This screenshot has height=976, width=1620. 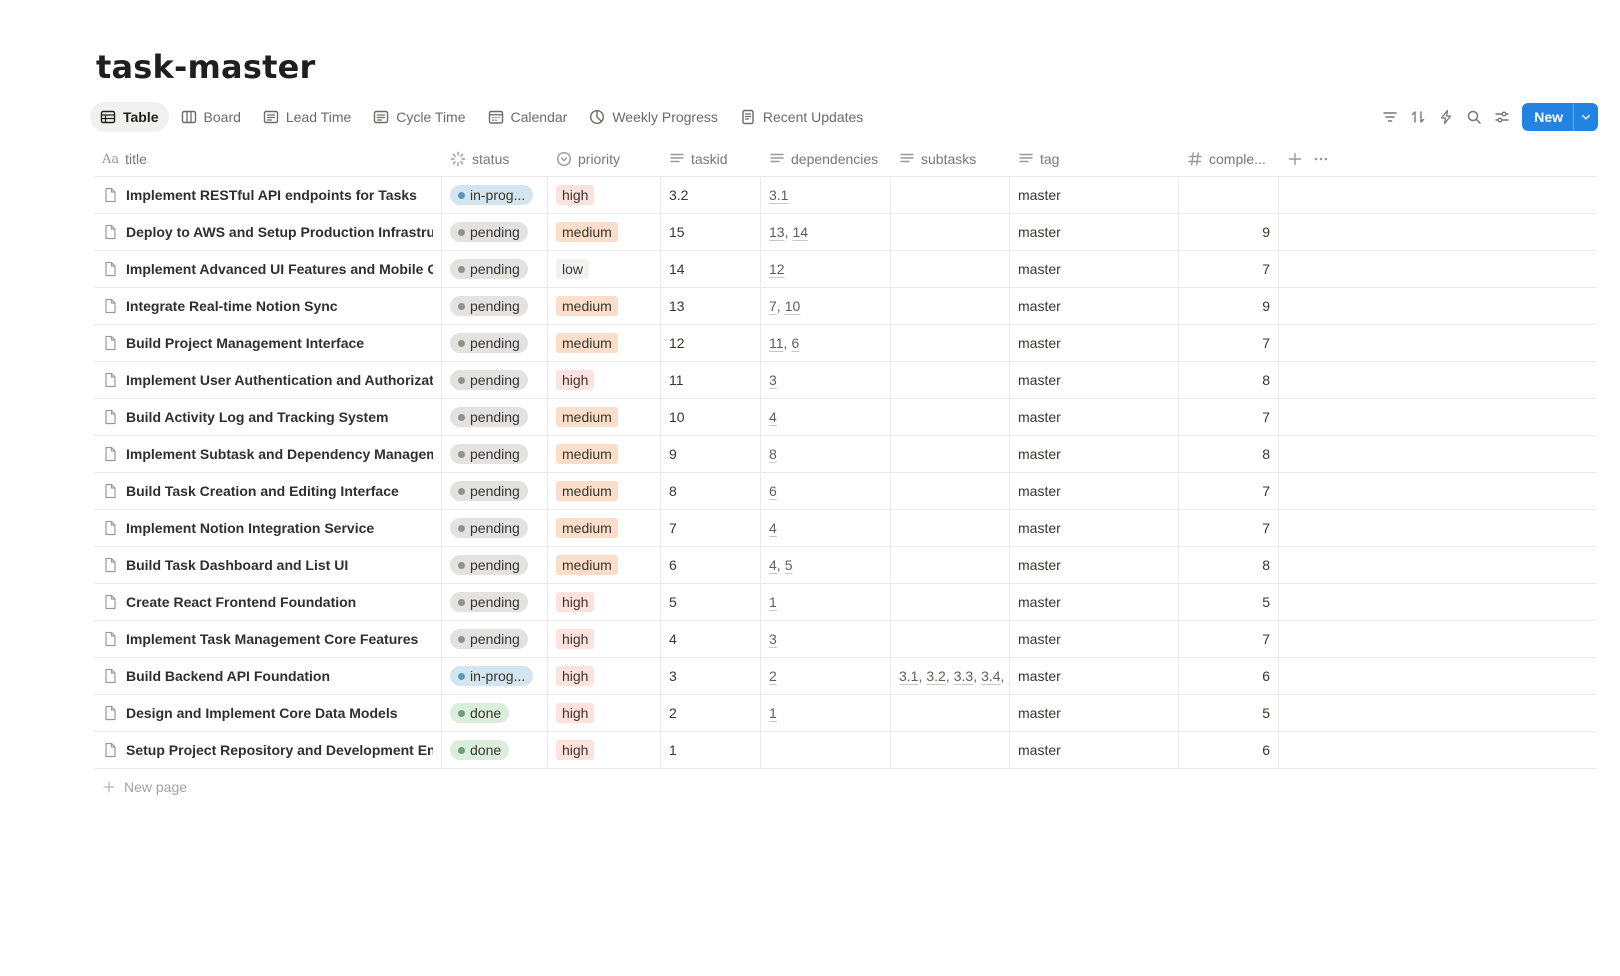 What do you see at coordinates (773, 454) in the screenshot?
I see `dependency-link: 8` at bounding box center [773, 454].